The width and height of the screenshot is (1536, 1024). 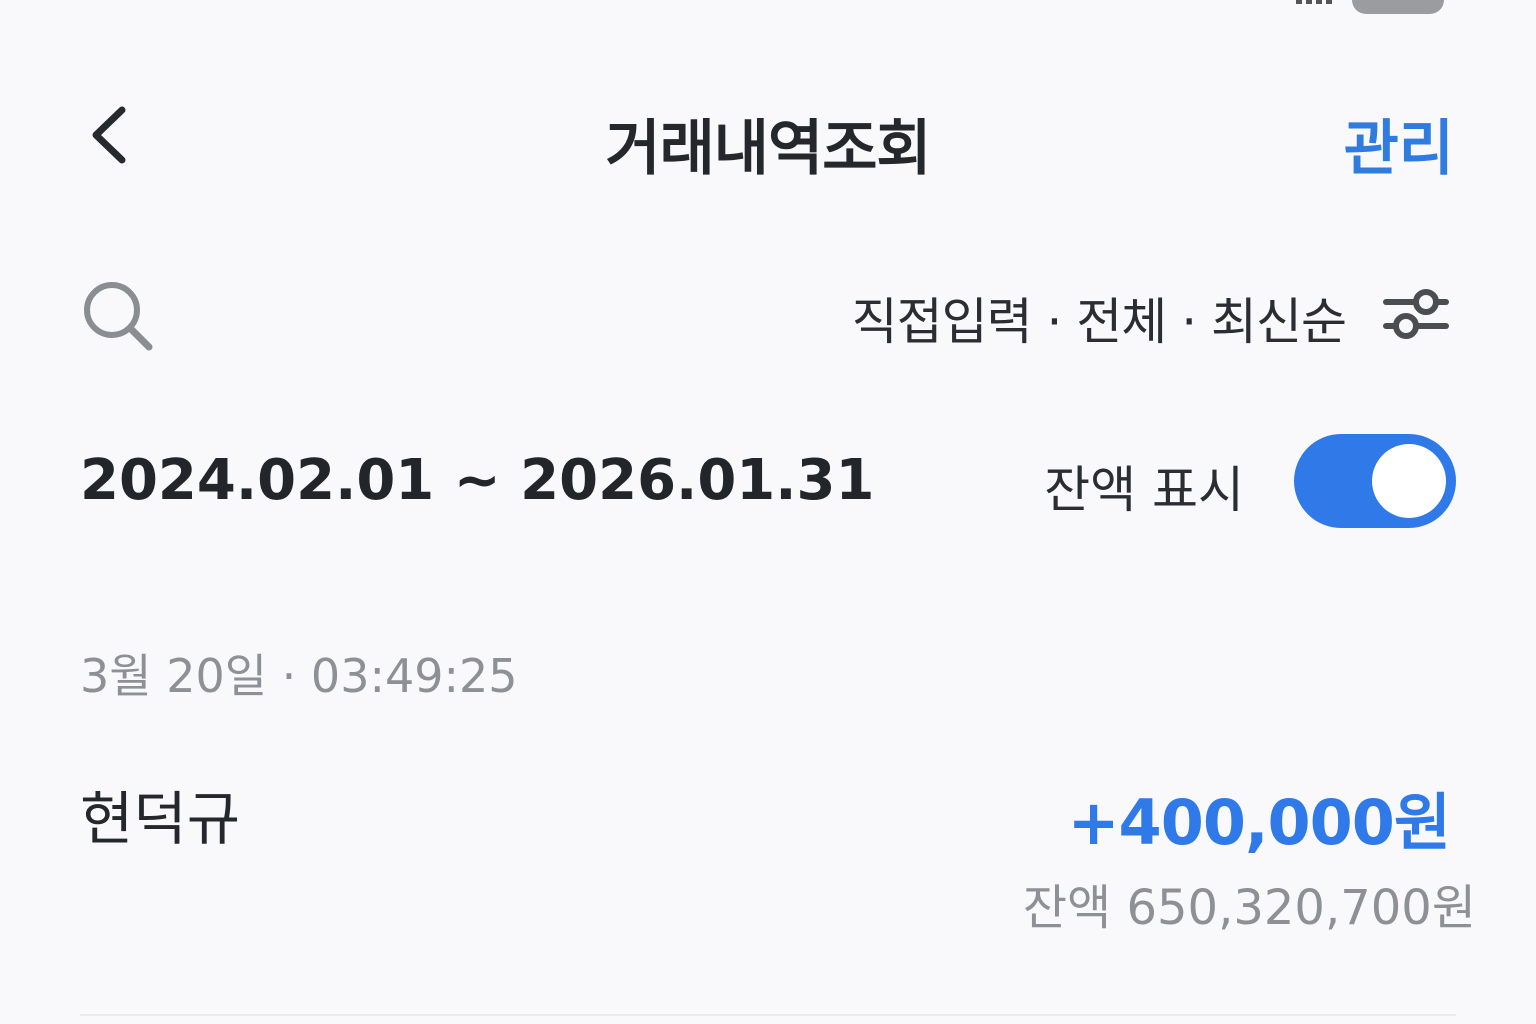 I want to click on page-title: 거래내역조회, so click(x=768, y=149).